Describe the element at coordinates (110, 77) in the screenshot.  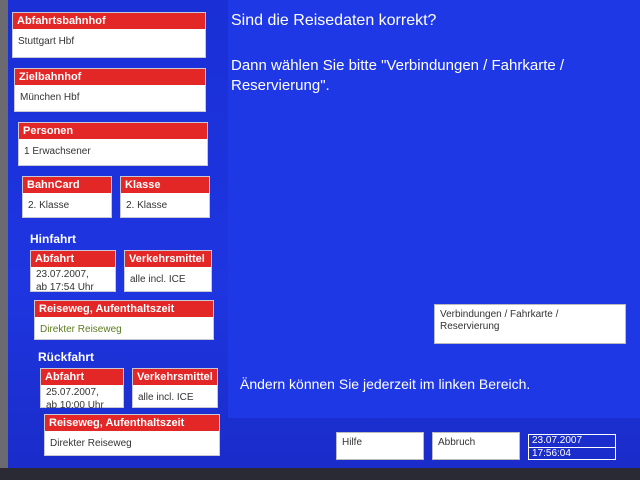
I see `destination-station-label: Zielbahnhof` at that location.